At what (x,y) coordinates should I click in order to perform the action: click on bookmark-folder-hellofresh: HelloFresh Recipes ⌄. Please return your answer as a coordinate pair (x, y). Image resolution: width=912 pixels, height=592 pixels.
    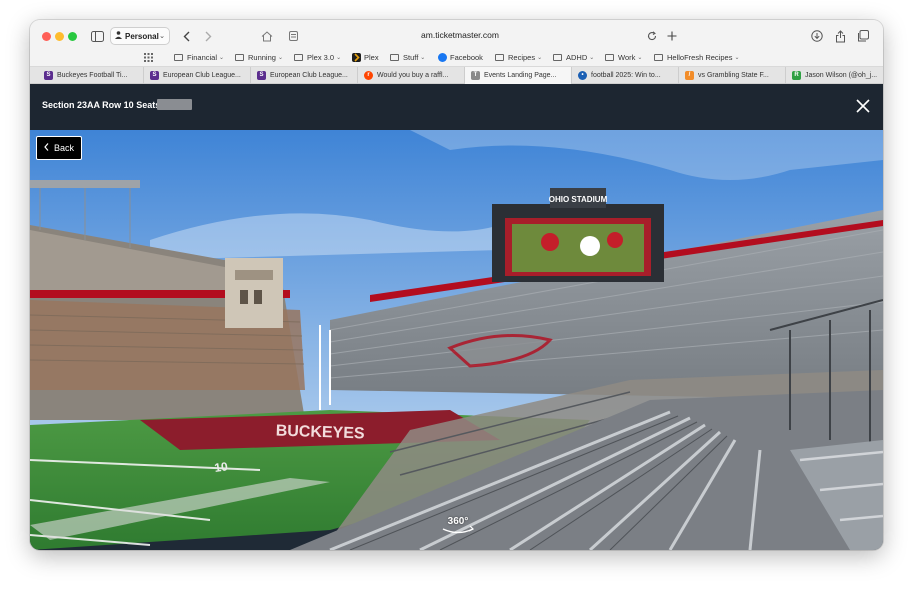
    Looking at the image, I should click on (696, 57).